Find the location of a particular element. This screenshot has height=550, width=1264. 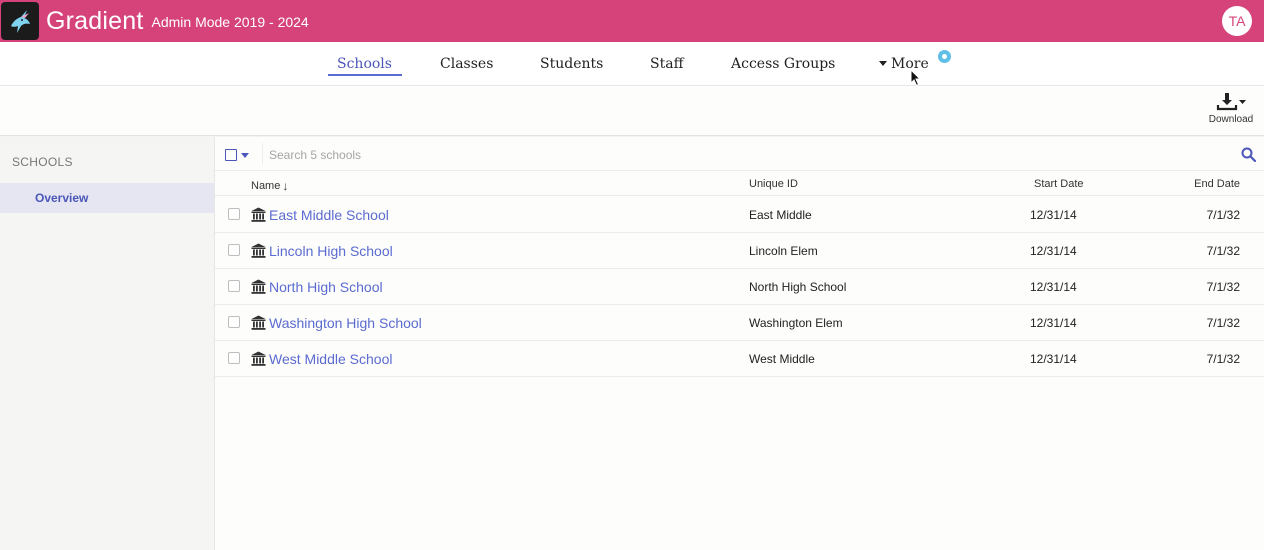

school-name-link: East Middle School is located at coordinates (329, 215).